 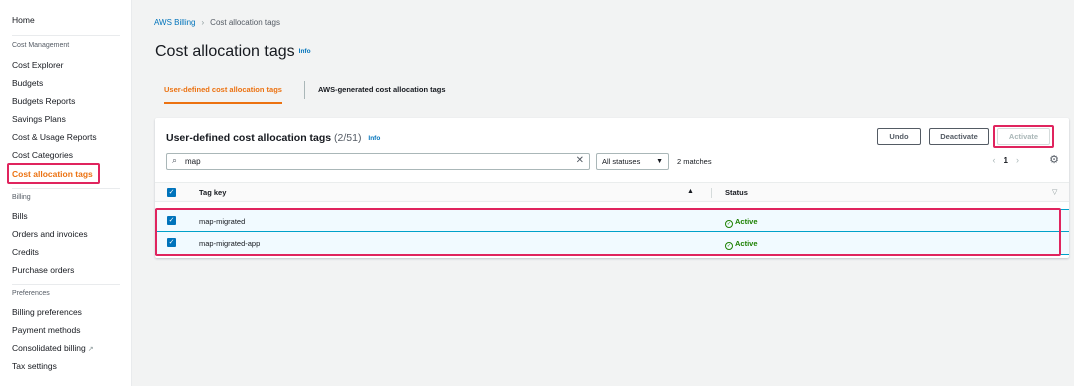 I want to click on gear-icon: ⚙, so click(x=1054, y=159).